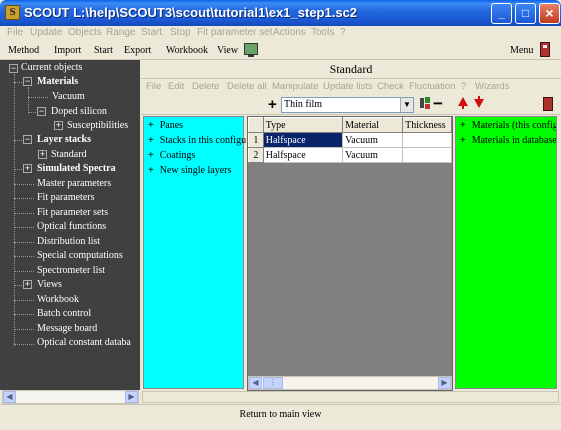 The height and width of the screenshot is (430, 561). I want to click on table-row: 2 Halfspace Vacuum, so click(350, 155).